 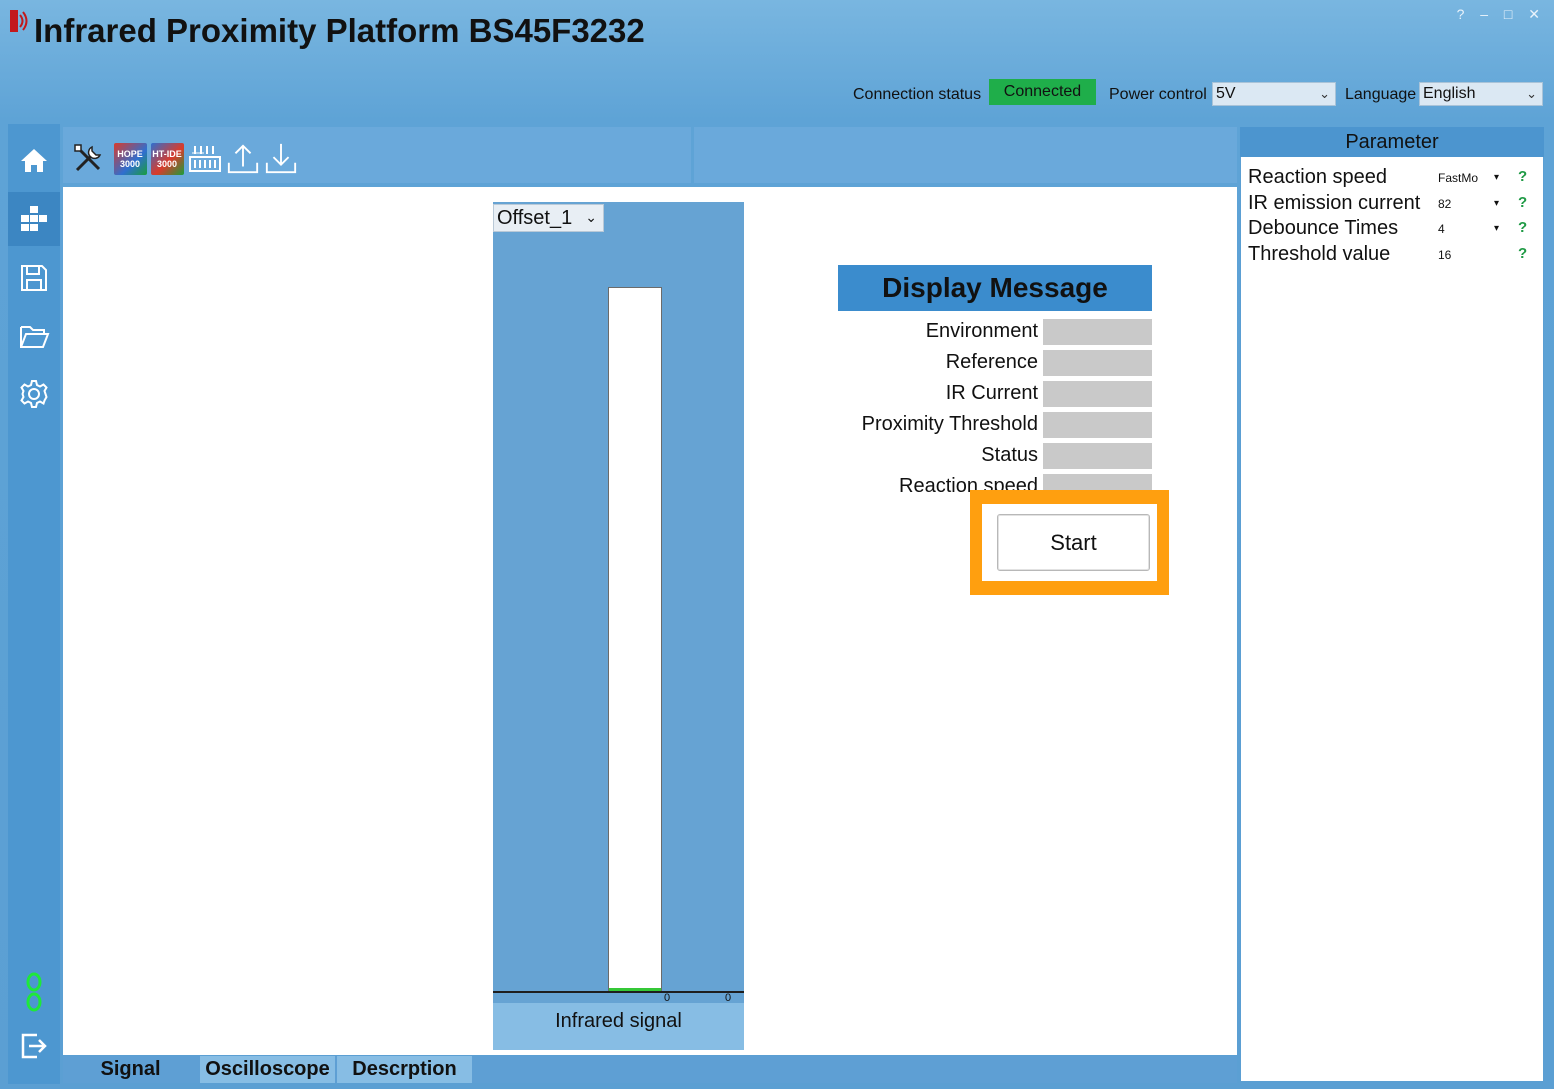 I want to click on gear-icon, so click(x=34, y=394).